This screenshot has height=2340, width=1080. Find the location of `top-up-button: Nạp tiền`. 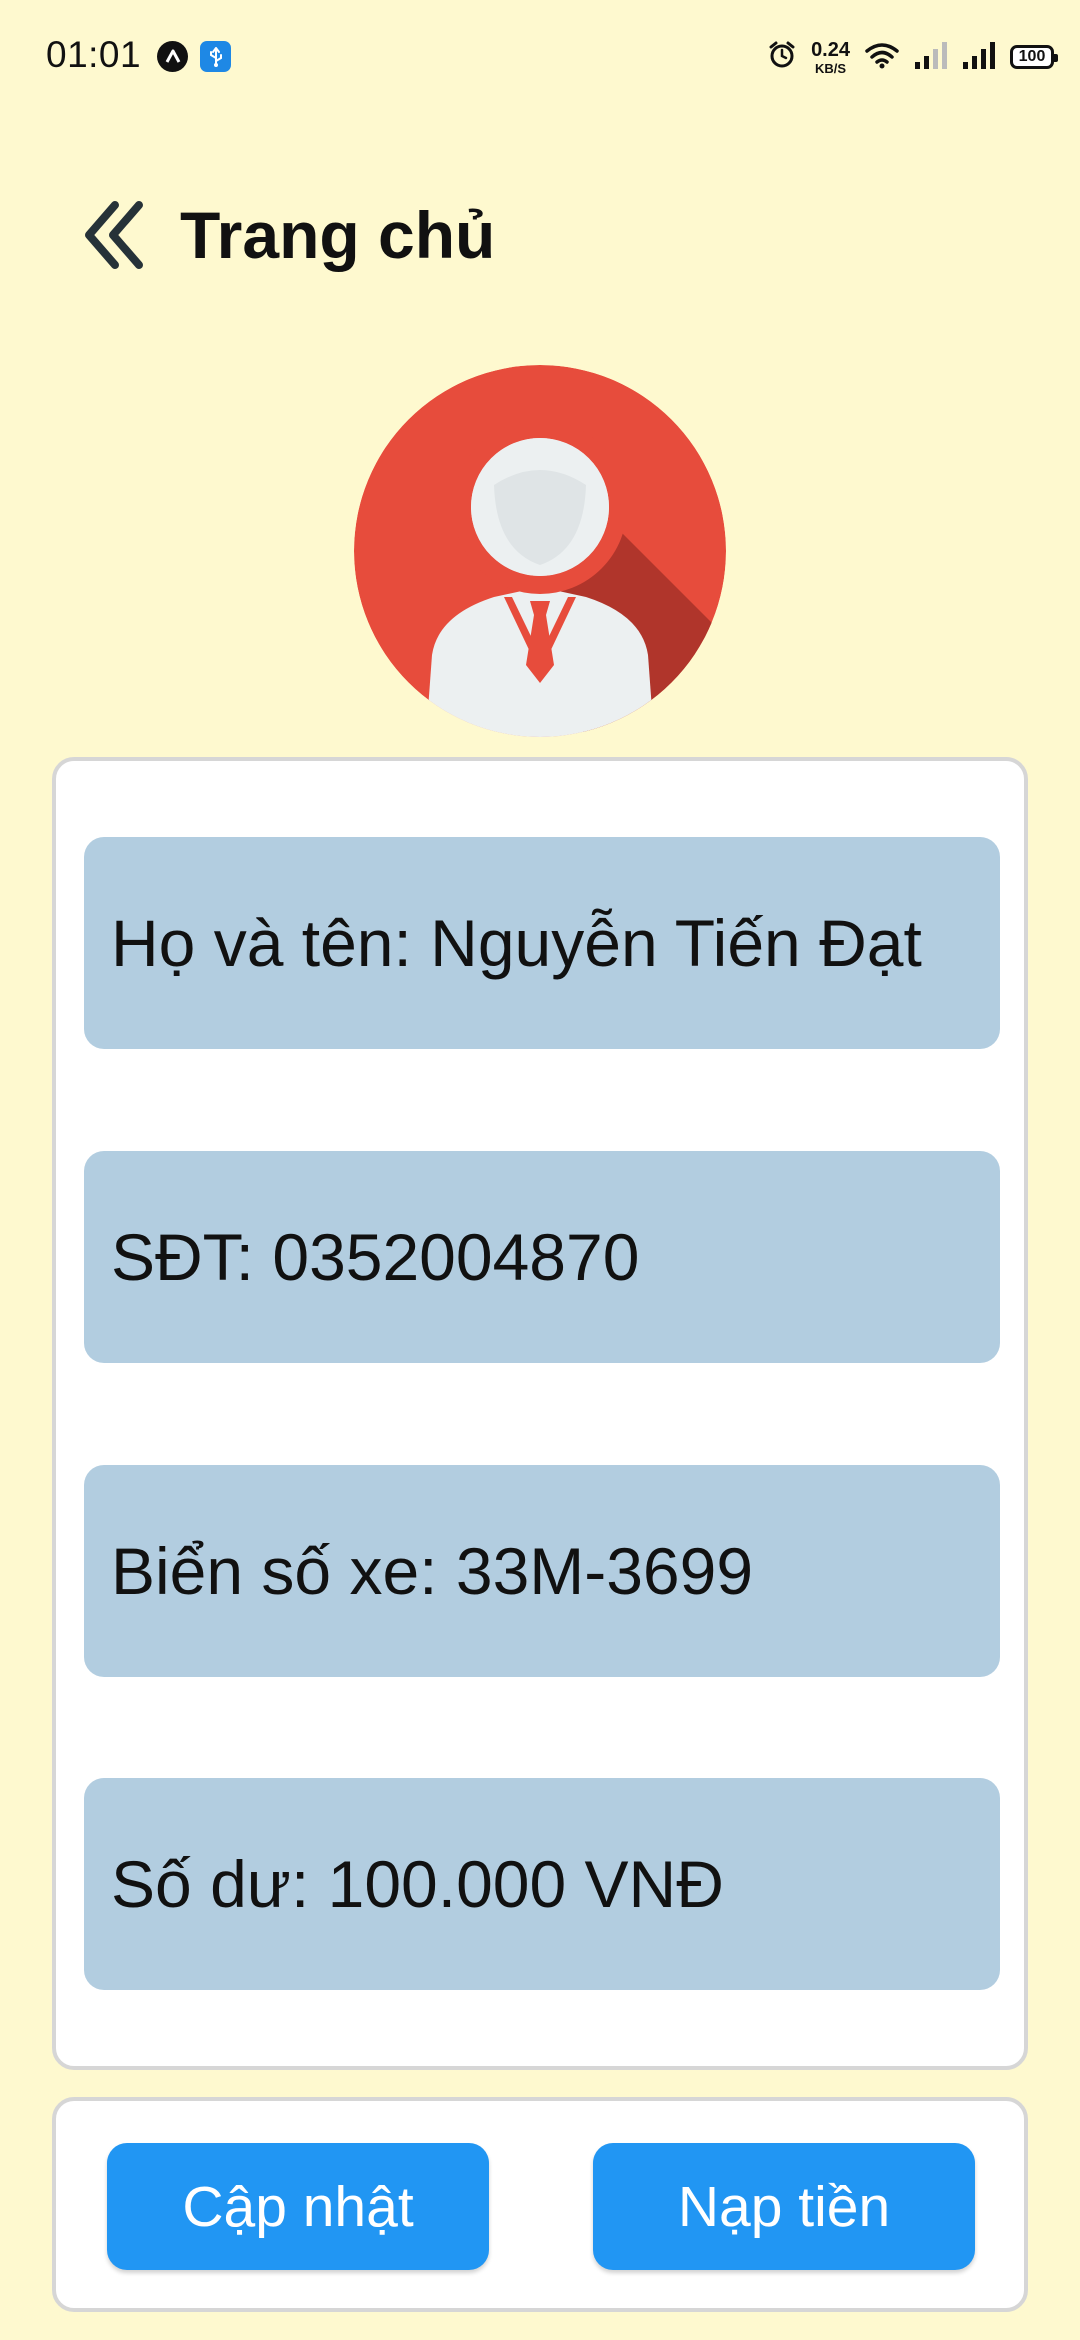

top-up-button: Nạp tiền is located at coordinates (784, 2206).